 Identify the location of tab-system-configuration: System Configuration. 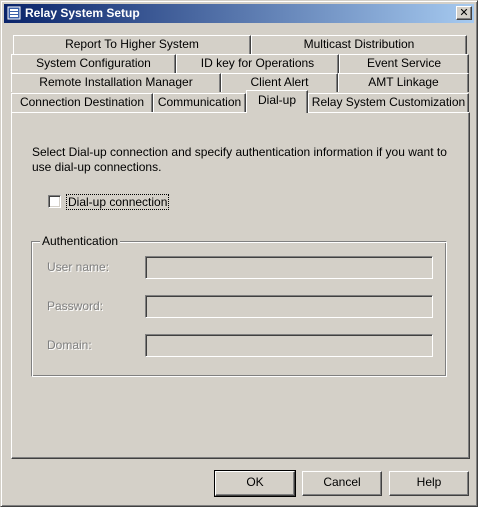
(93, 63).